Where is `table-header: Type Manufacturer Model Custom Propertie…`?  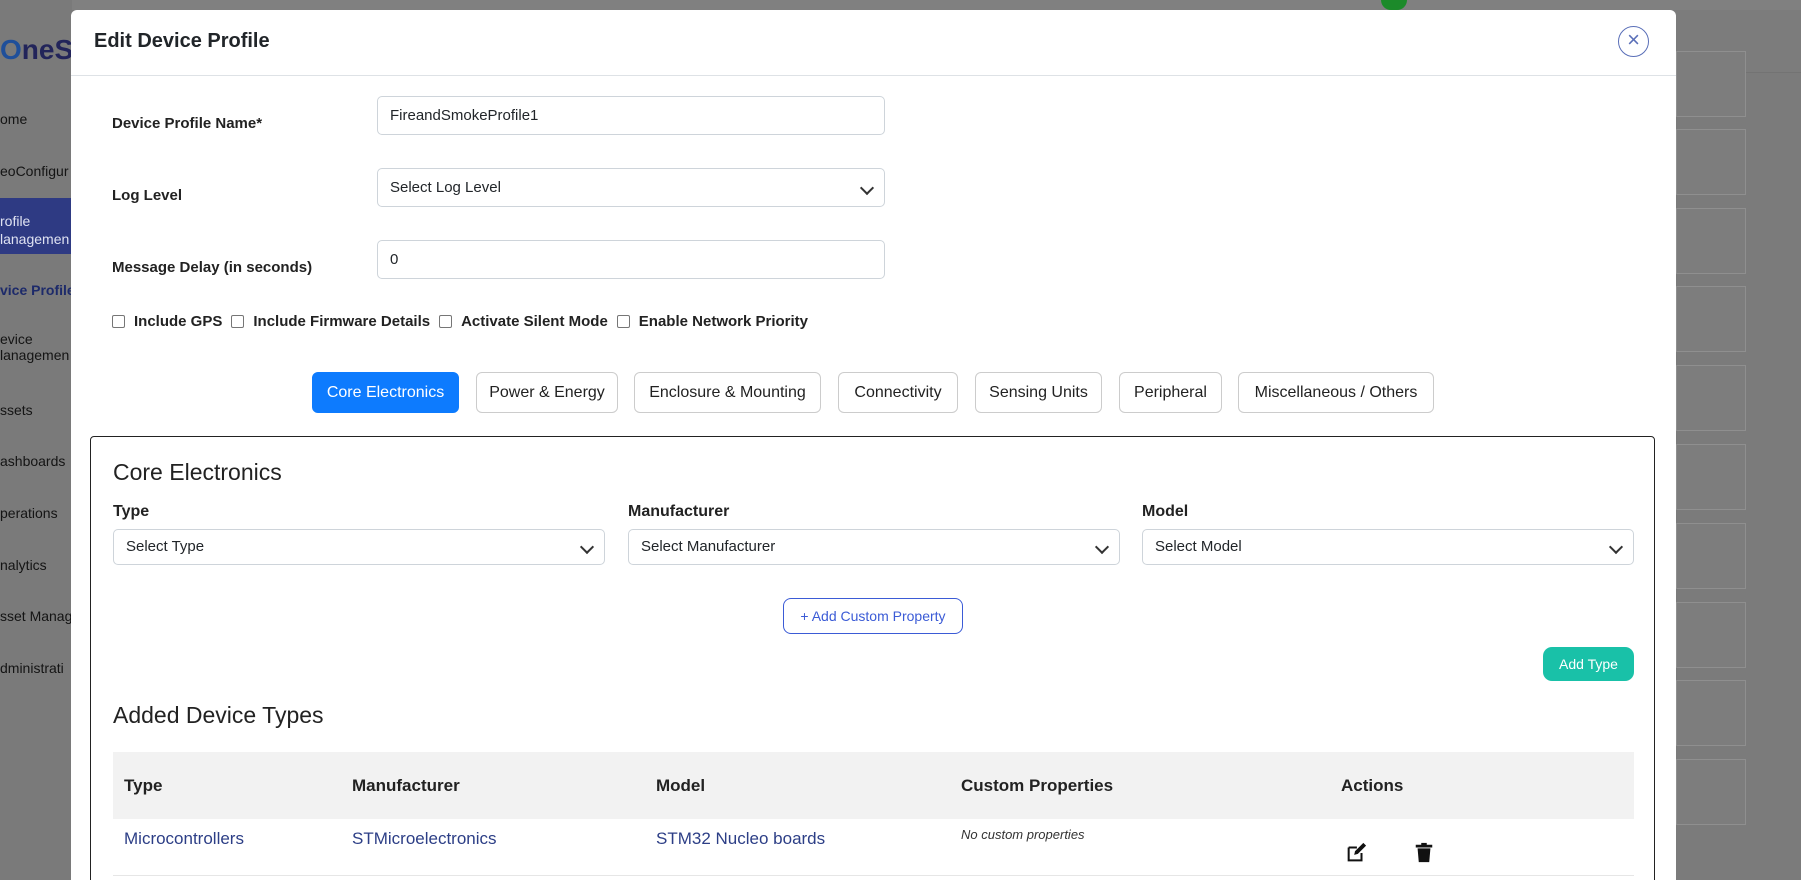 table-header: Type Manufacturer Model Custom Propertie… is located at coordinates (873, 785).